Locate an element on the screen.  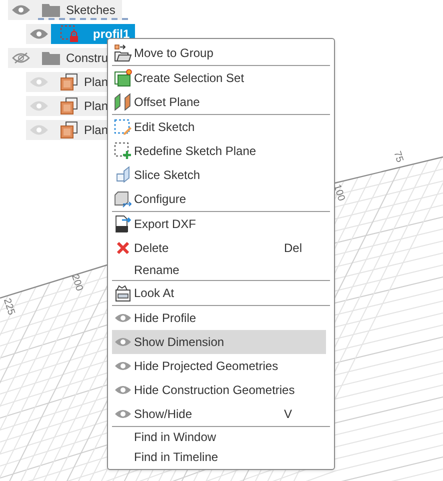
menu-item: Hide Profile is located at coordinates (219, 318).